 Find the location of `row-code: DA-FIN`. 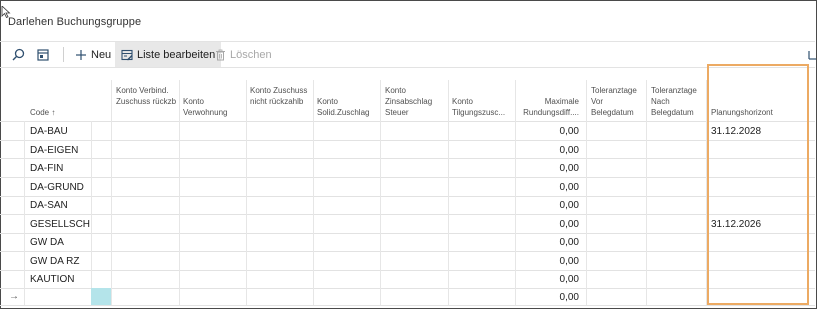

row-code: DA-FIN is located at coordinates (46, 168).